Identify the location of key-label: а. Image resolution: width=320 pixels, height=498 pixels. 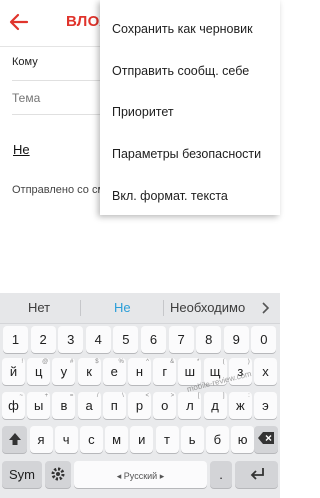
(89, 405).